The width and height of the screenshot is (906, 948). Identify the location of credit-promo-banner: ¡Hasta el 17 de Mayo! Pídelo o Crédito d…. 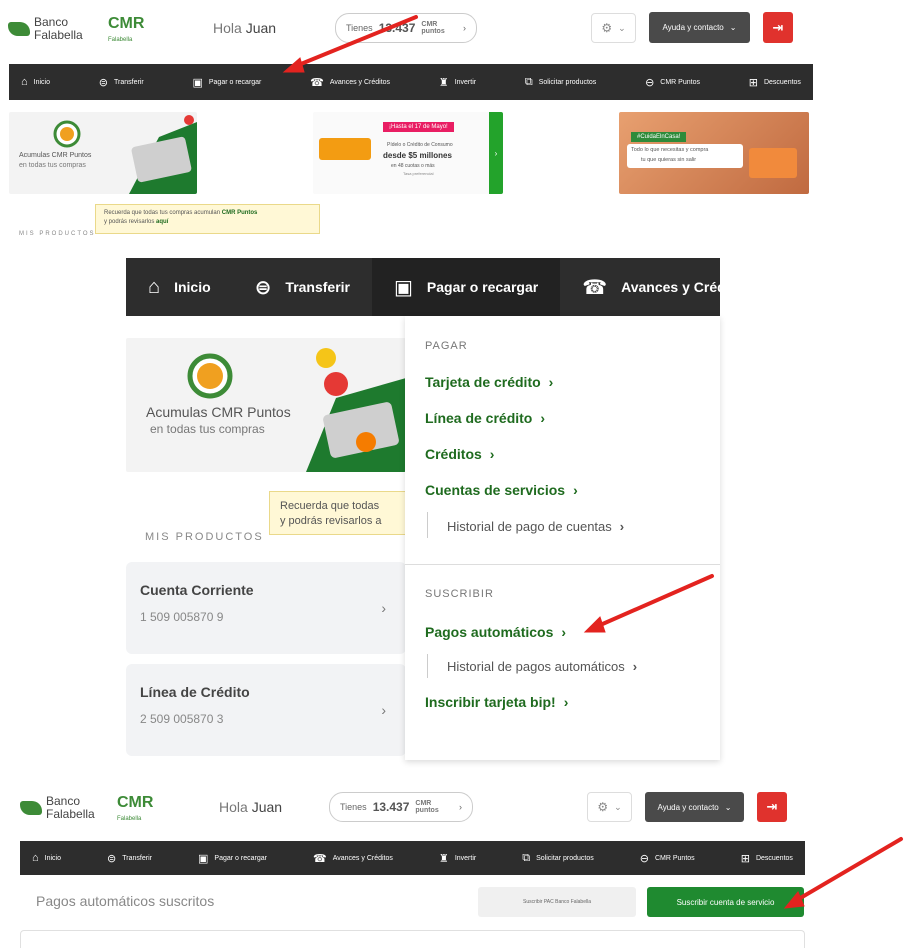
(408, 153).